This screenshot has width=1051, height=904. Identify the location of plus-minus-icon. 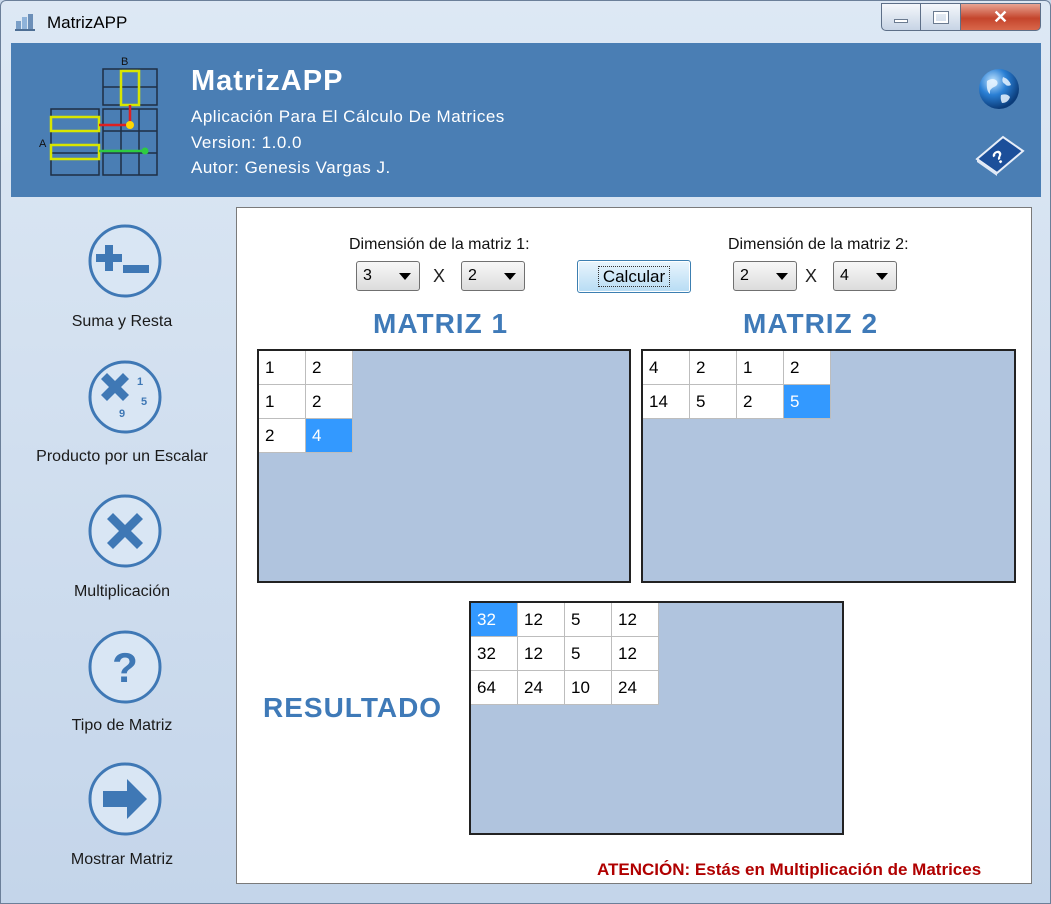
(125, 261).